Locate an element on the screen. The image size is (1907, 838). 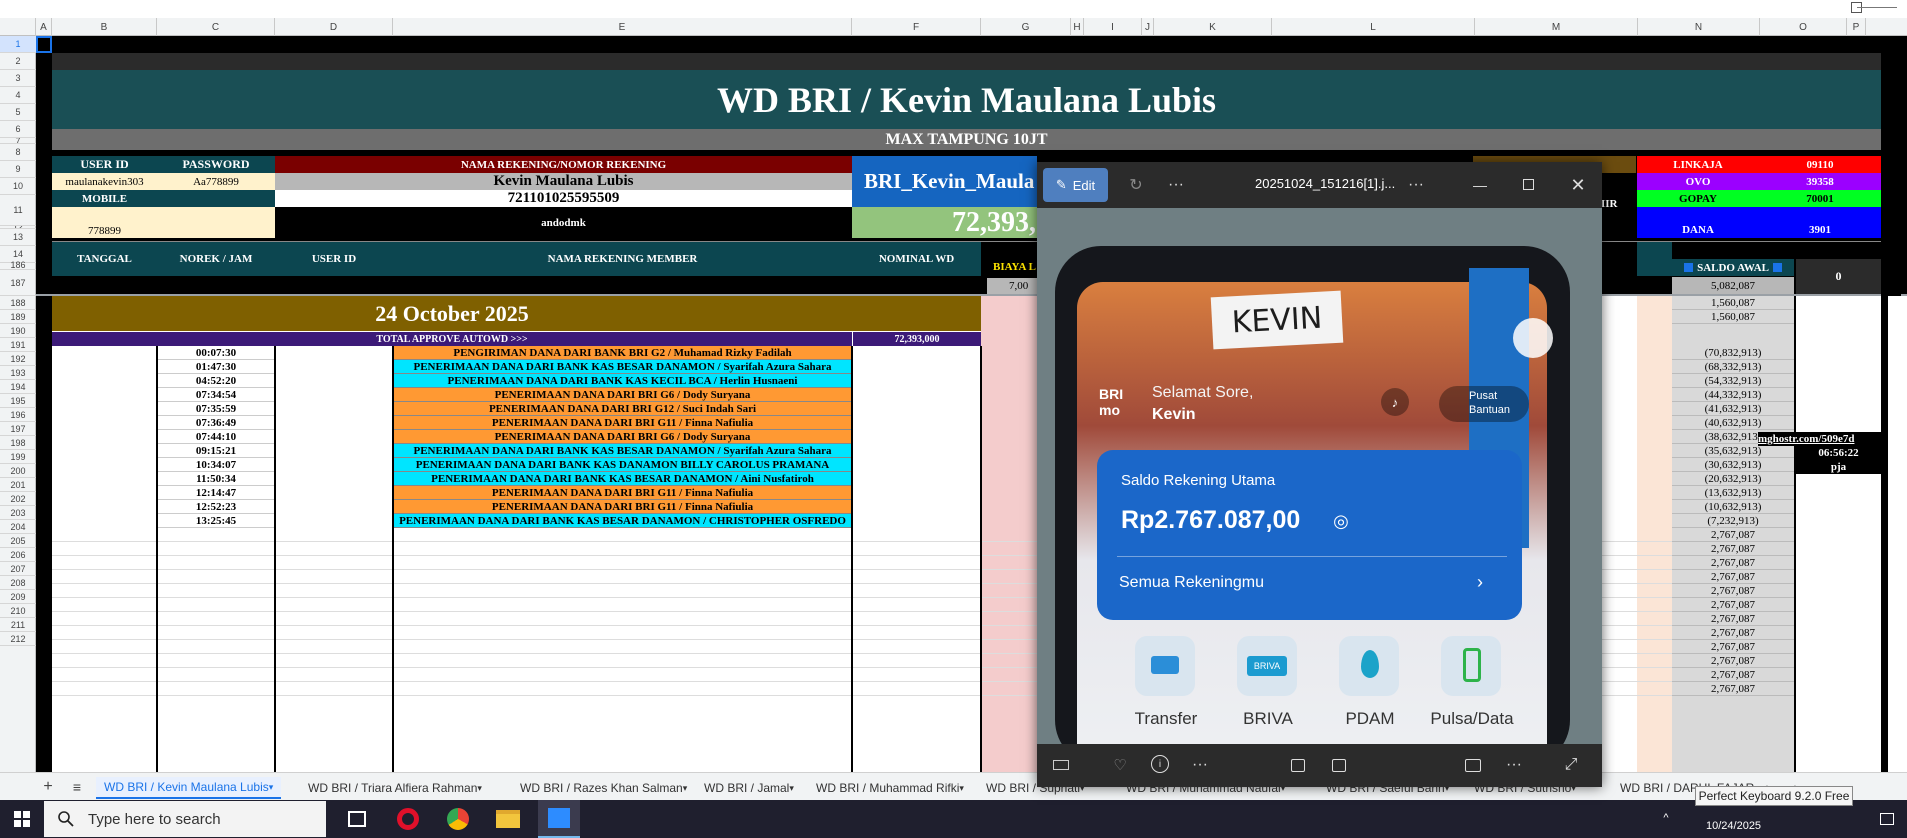
row-header: 212 is located at coordinates (18, 639).